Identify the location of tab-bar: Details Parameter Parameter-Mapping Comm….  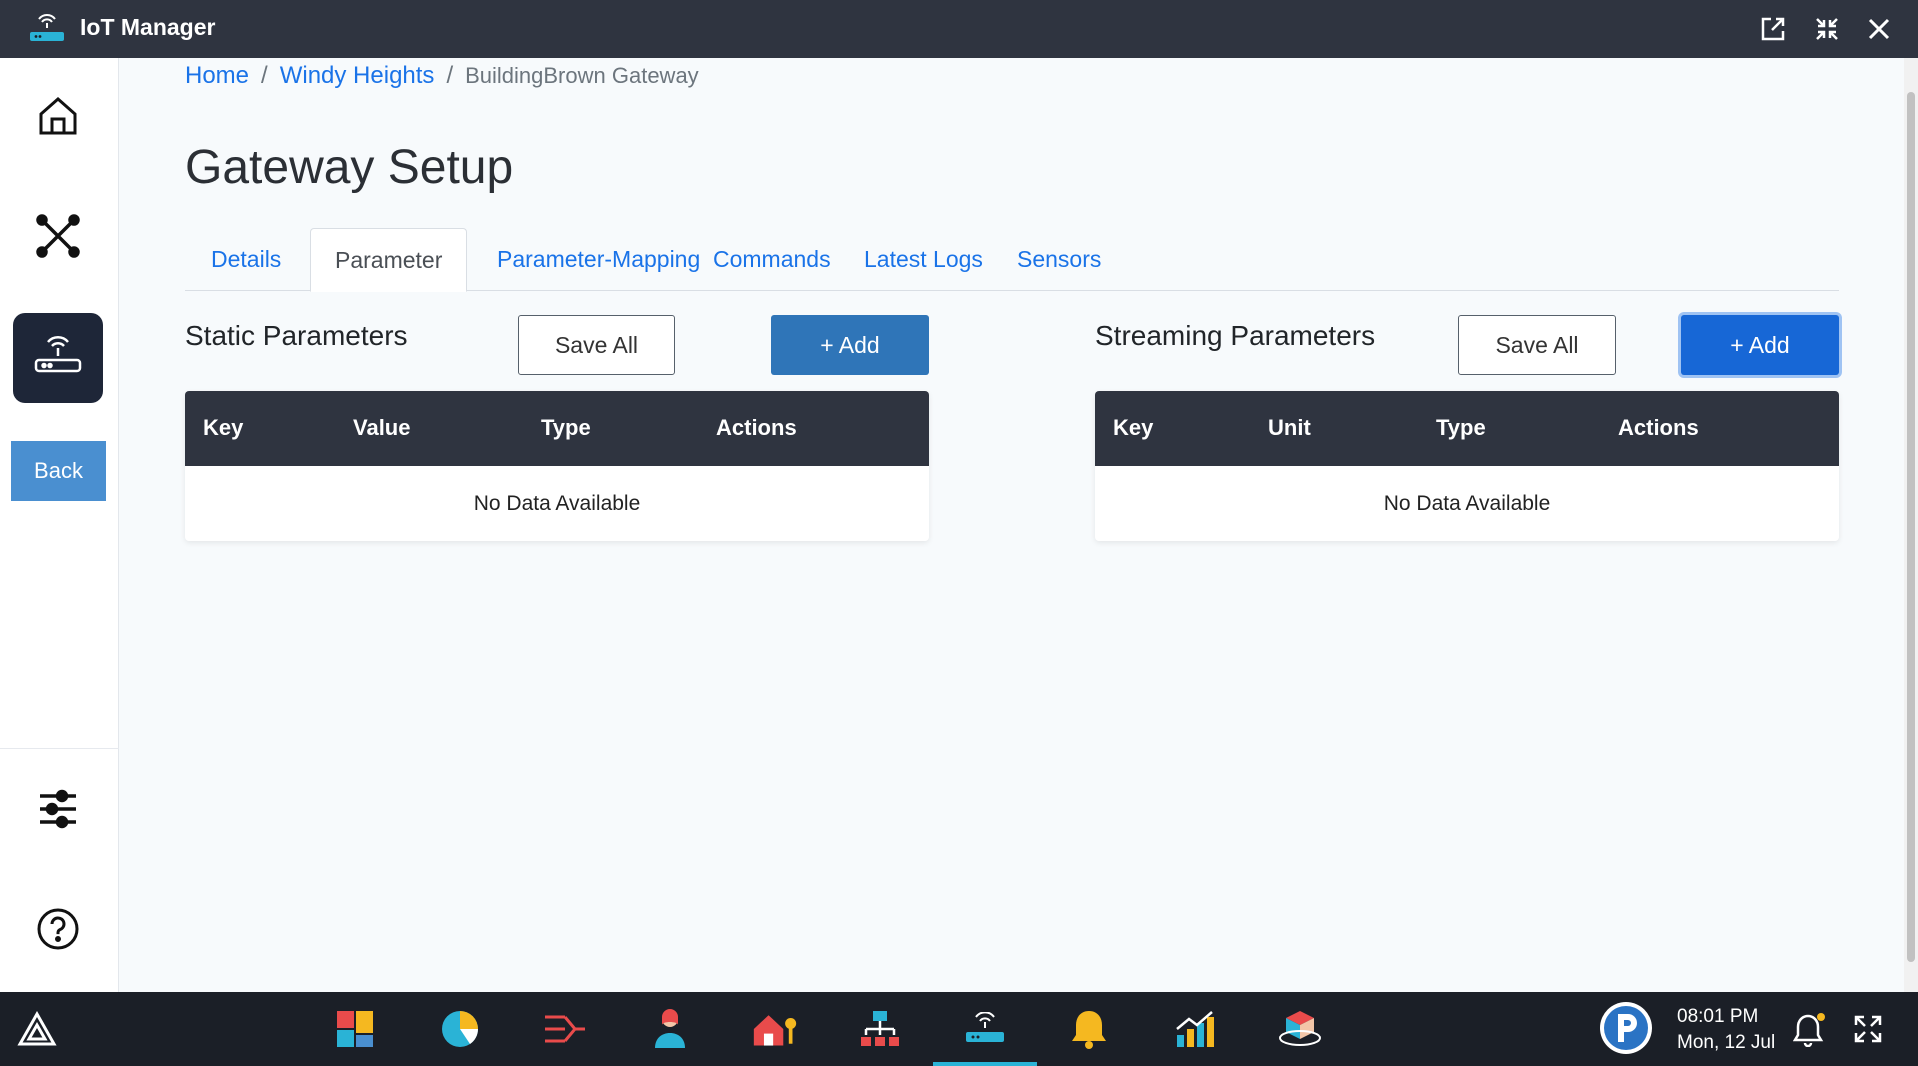
(1012, 260).